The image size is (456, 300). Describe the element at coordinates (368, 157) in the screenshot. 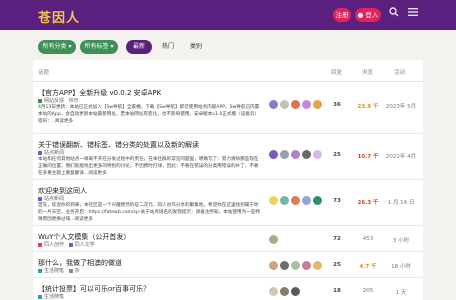

I see `view-count: 10.7 千` at that location.